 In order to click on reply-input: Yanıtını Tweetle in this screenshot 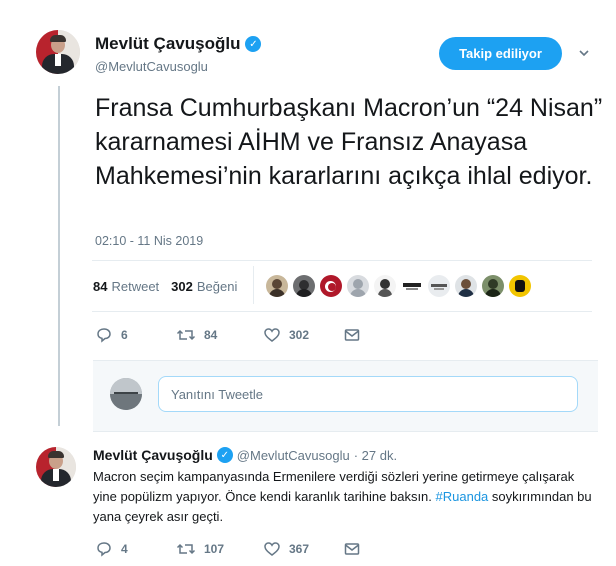, I will do `click(368, 394)`.